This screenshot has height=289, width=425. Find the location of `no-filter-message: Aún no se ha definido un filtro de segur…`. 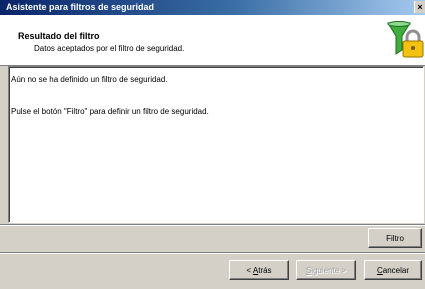

no-filter-message: Aún no se ha definido un filtro de segur… is located at coordinates (89, 79).